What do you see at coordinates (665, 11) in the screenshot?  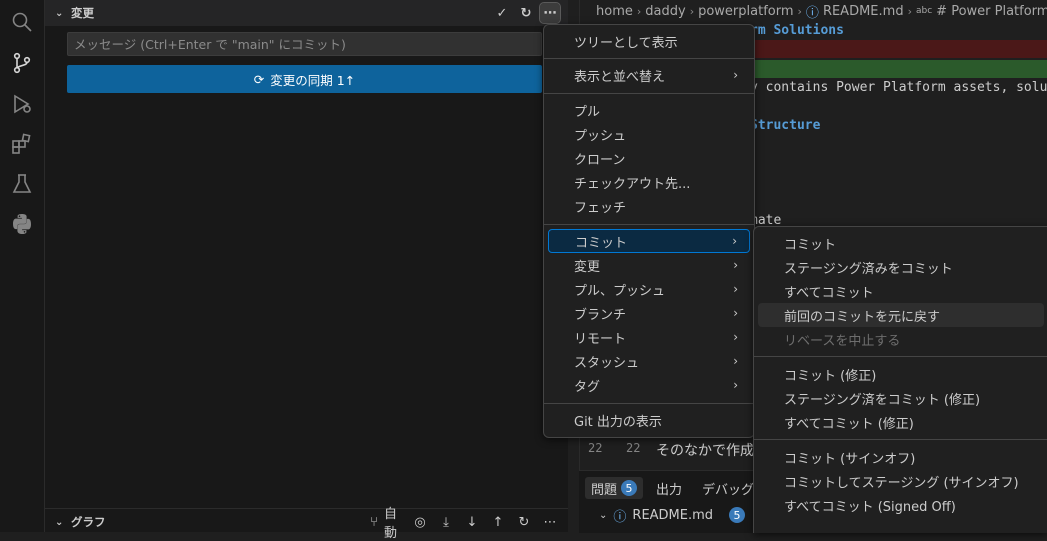 I see `breadcrumb-item: daddy` at bounding box center [665, 11].